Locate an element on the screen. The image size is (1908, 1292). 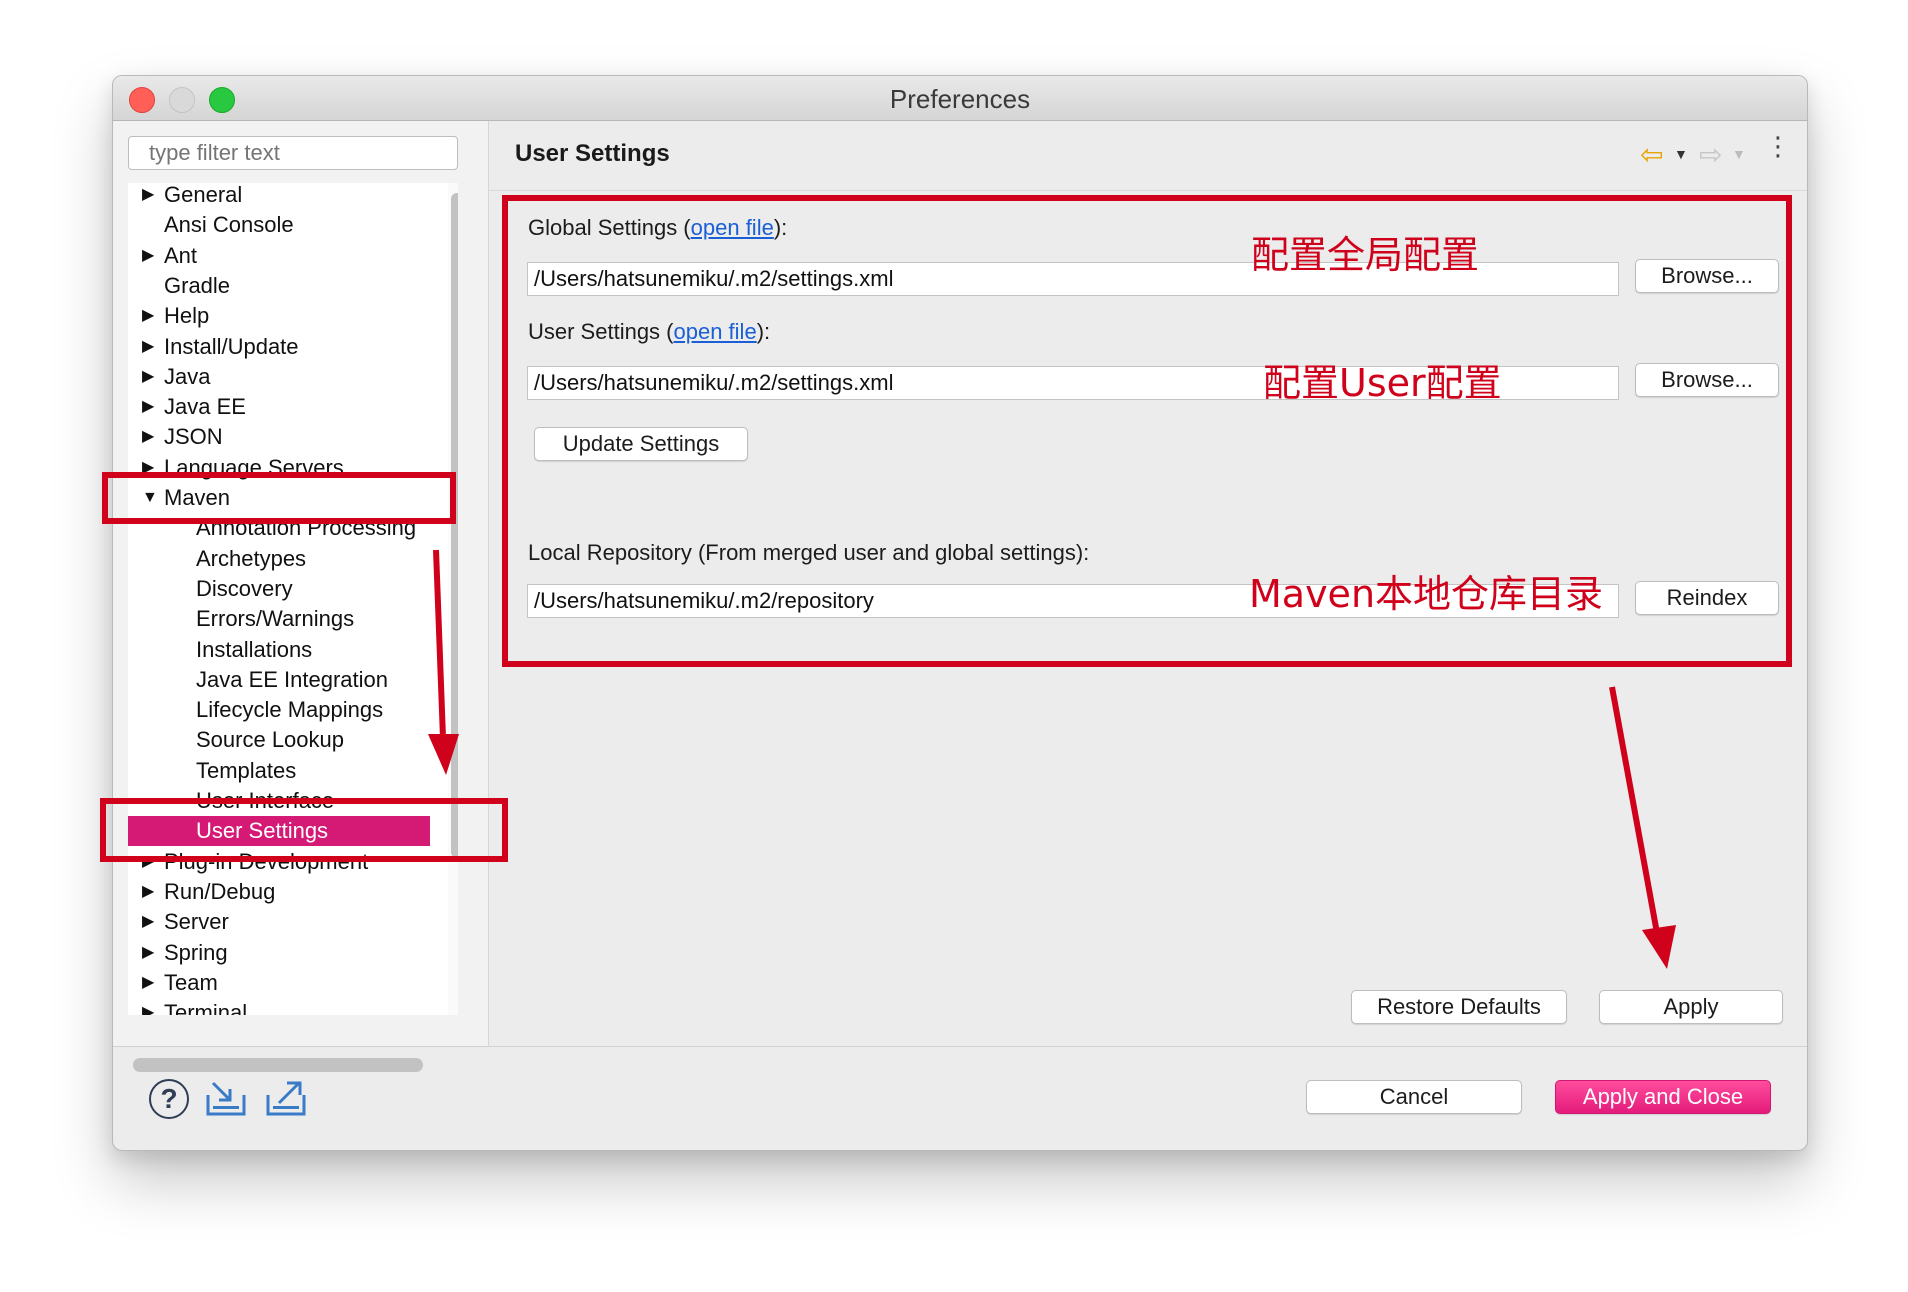
annotation-arrow-down-left is located at coordinates (439, 644).